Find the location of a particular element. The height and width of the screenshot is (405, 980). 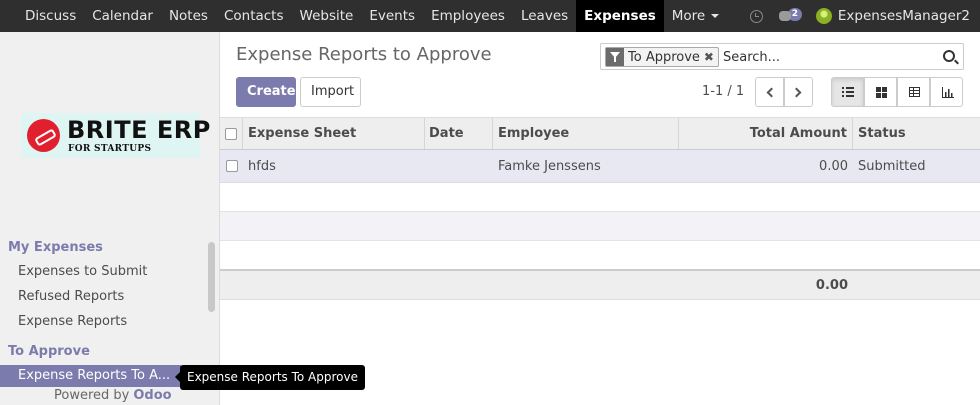

pager-value: 1-1 / 1 is located at coordinates (723, 91).